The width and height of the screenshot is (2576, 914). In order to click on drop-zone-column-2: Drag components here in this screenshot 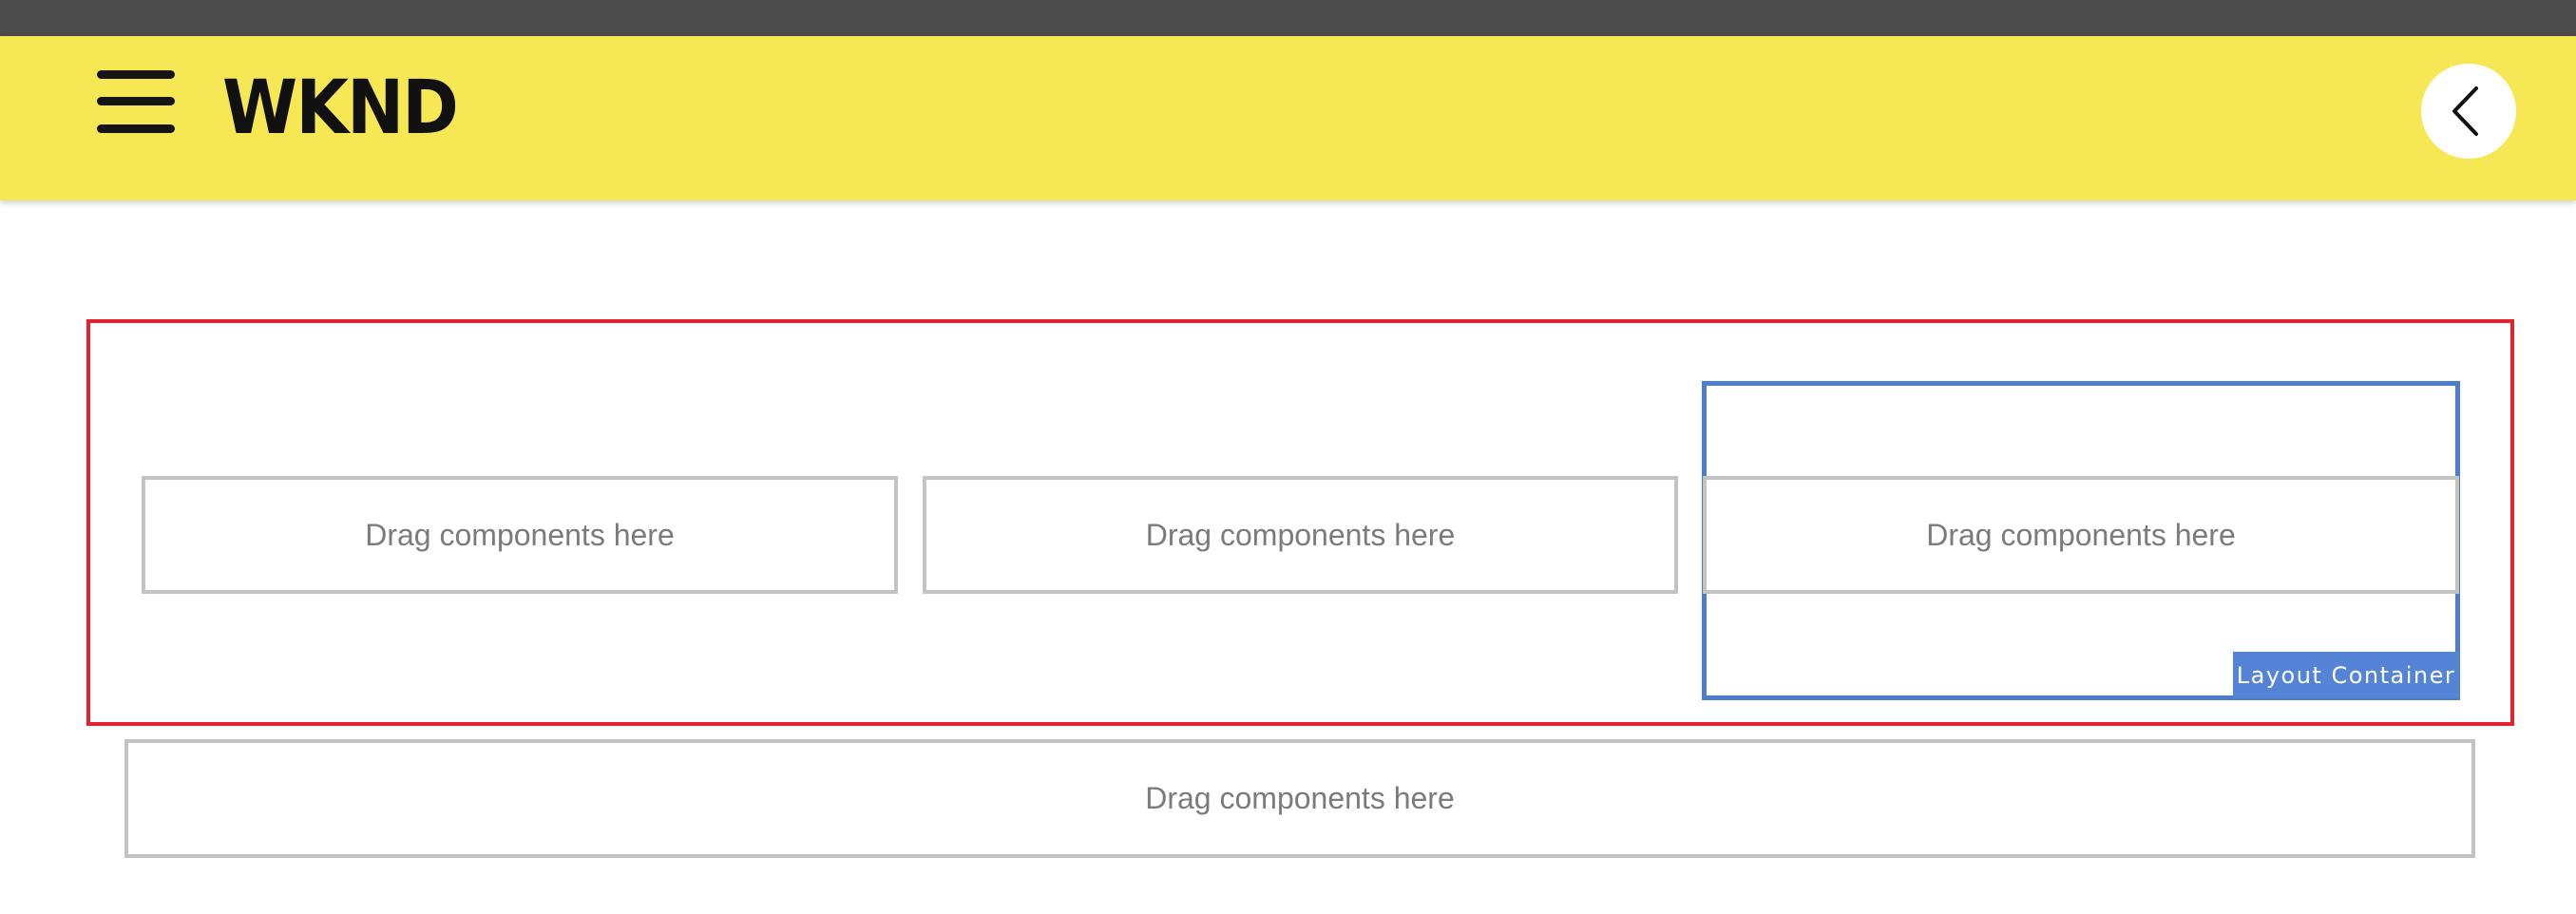, I will do `click(1300, 535)`.